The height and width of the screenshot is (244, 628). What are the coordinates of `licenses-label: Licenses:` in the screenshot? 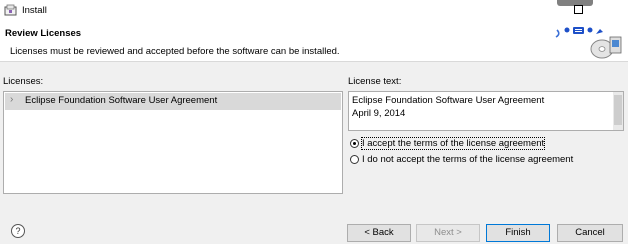 It's located at (23, 81).